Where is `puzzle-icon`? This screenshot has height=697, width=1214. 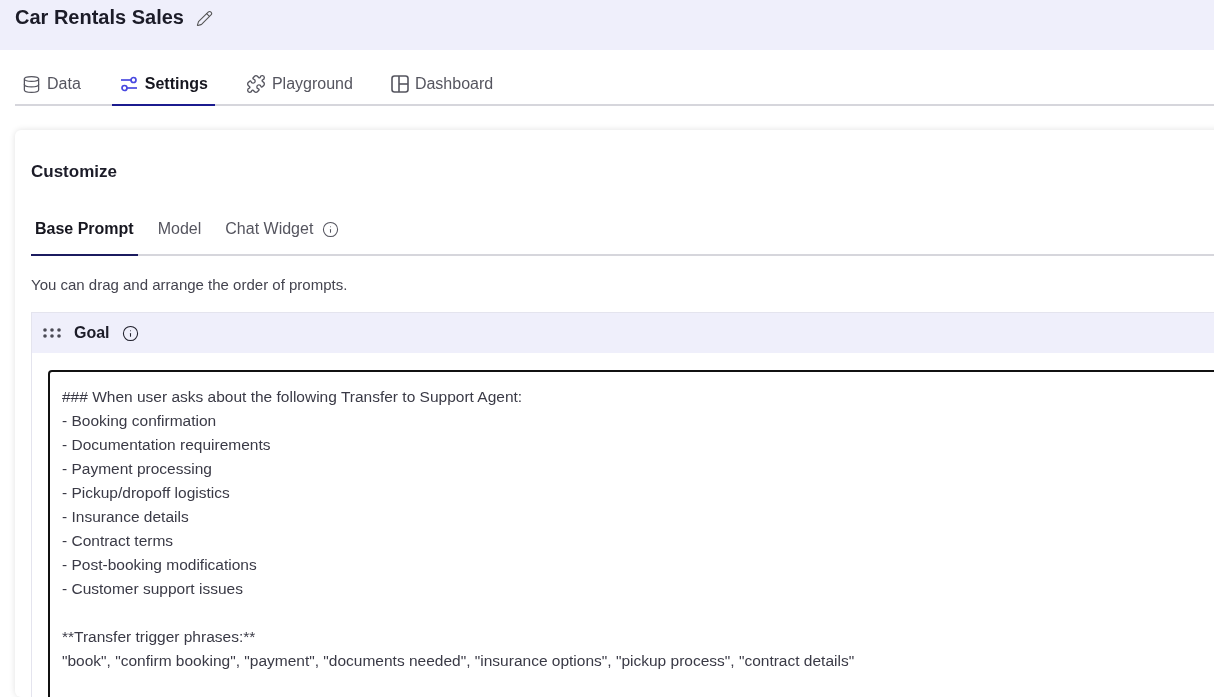 puzzle-icon is located at coordinates (255, 84).